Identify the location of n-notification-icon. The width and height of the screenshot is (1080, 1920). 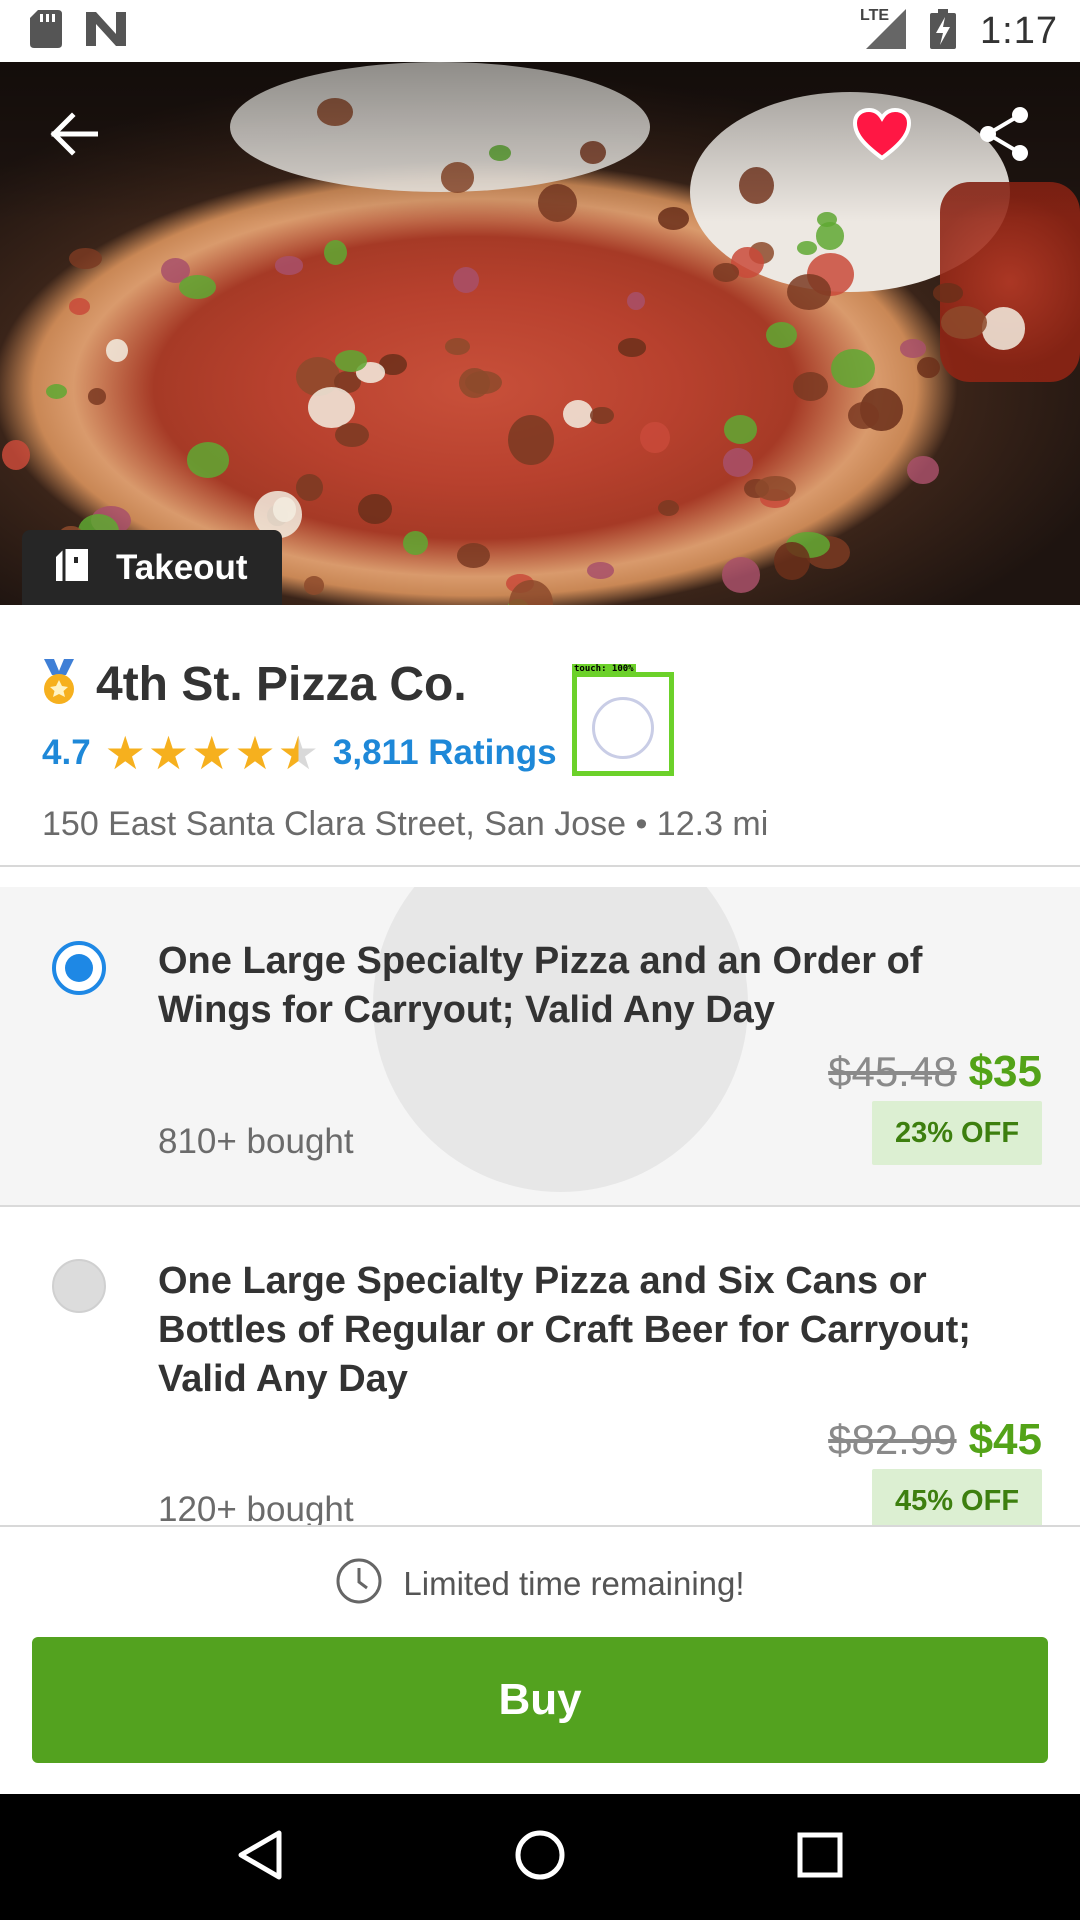
(106, 31).